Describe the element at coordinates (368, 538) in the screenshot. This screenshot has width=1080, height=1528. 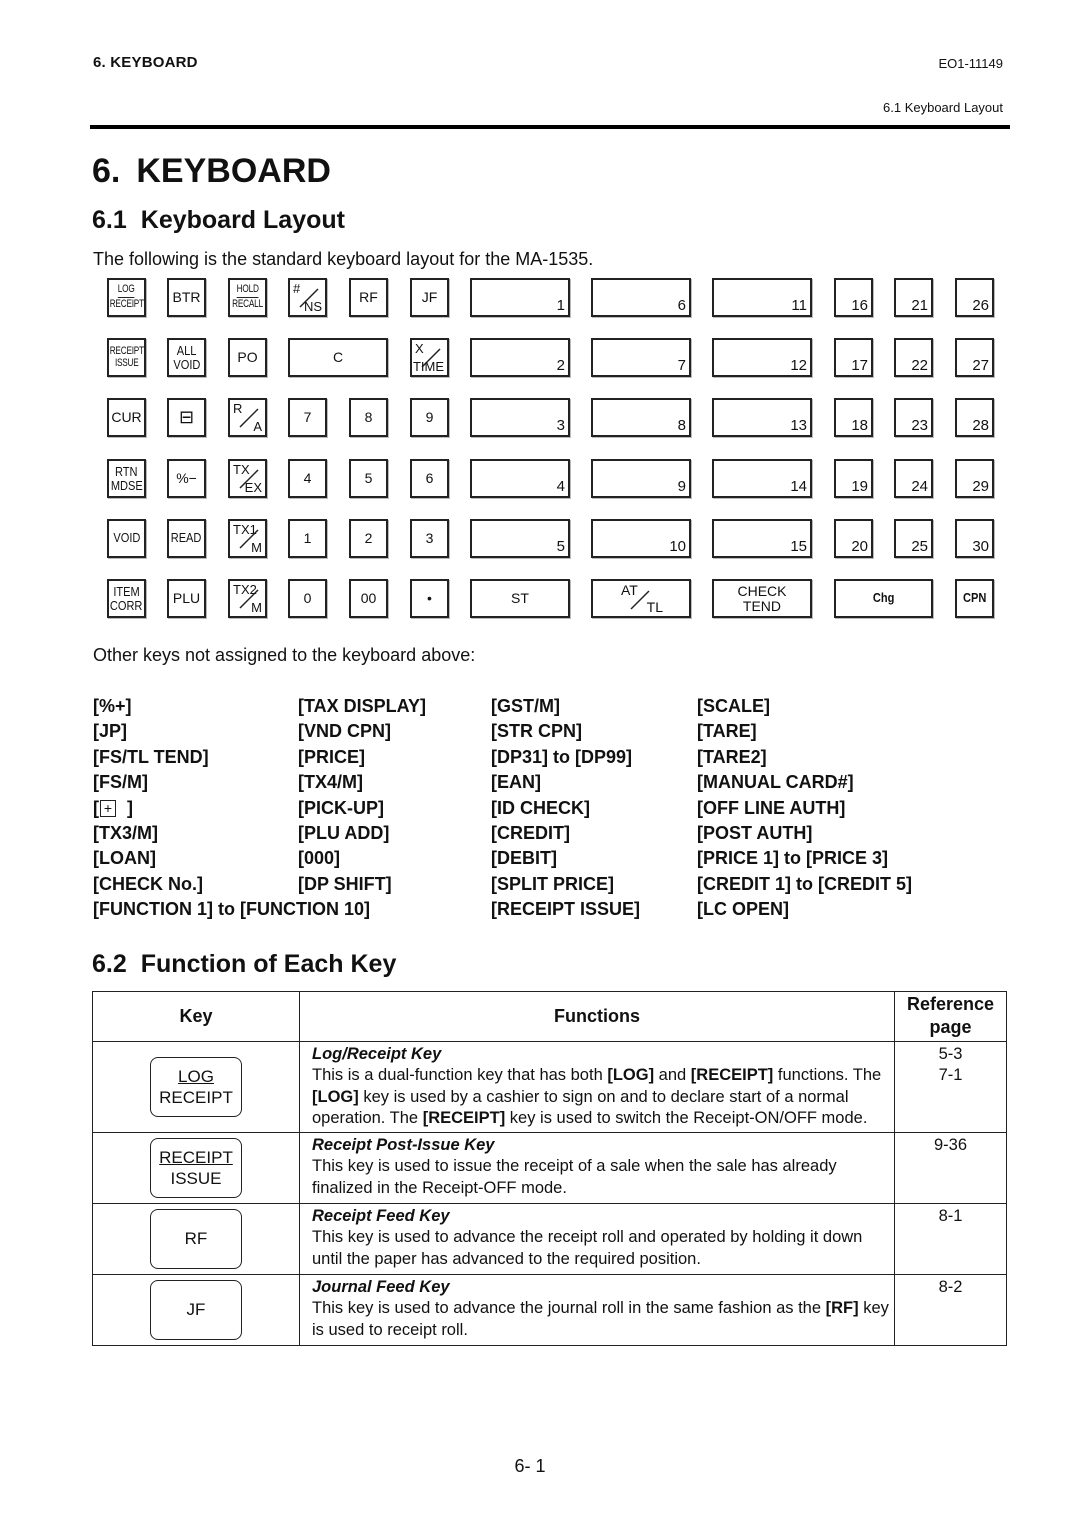
I see `key-k2: 2` at that location.